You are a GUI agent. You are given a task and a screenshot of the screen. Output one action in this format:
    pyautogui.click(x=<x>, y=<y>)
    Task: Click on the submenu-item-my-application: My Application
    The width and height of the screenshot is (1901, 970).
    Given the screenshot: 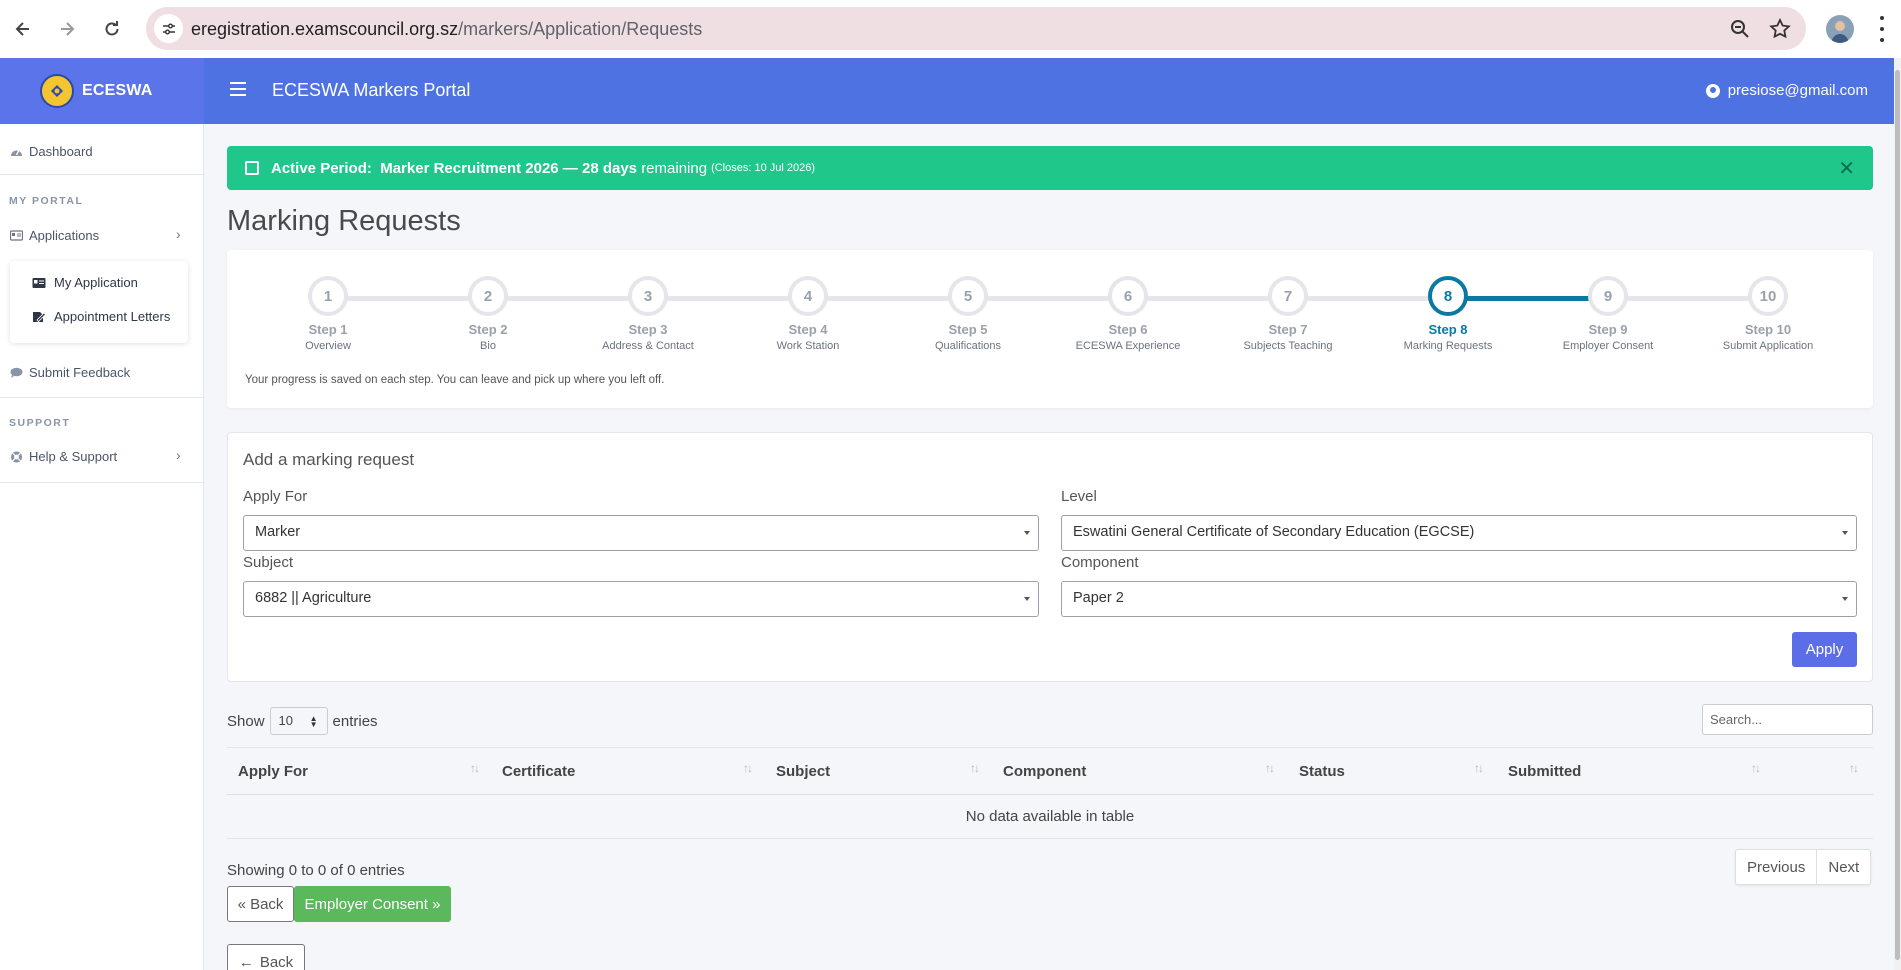 What is the action you would take?
    pyautogui.click(x=85, y=282)
    